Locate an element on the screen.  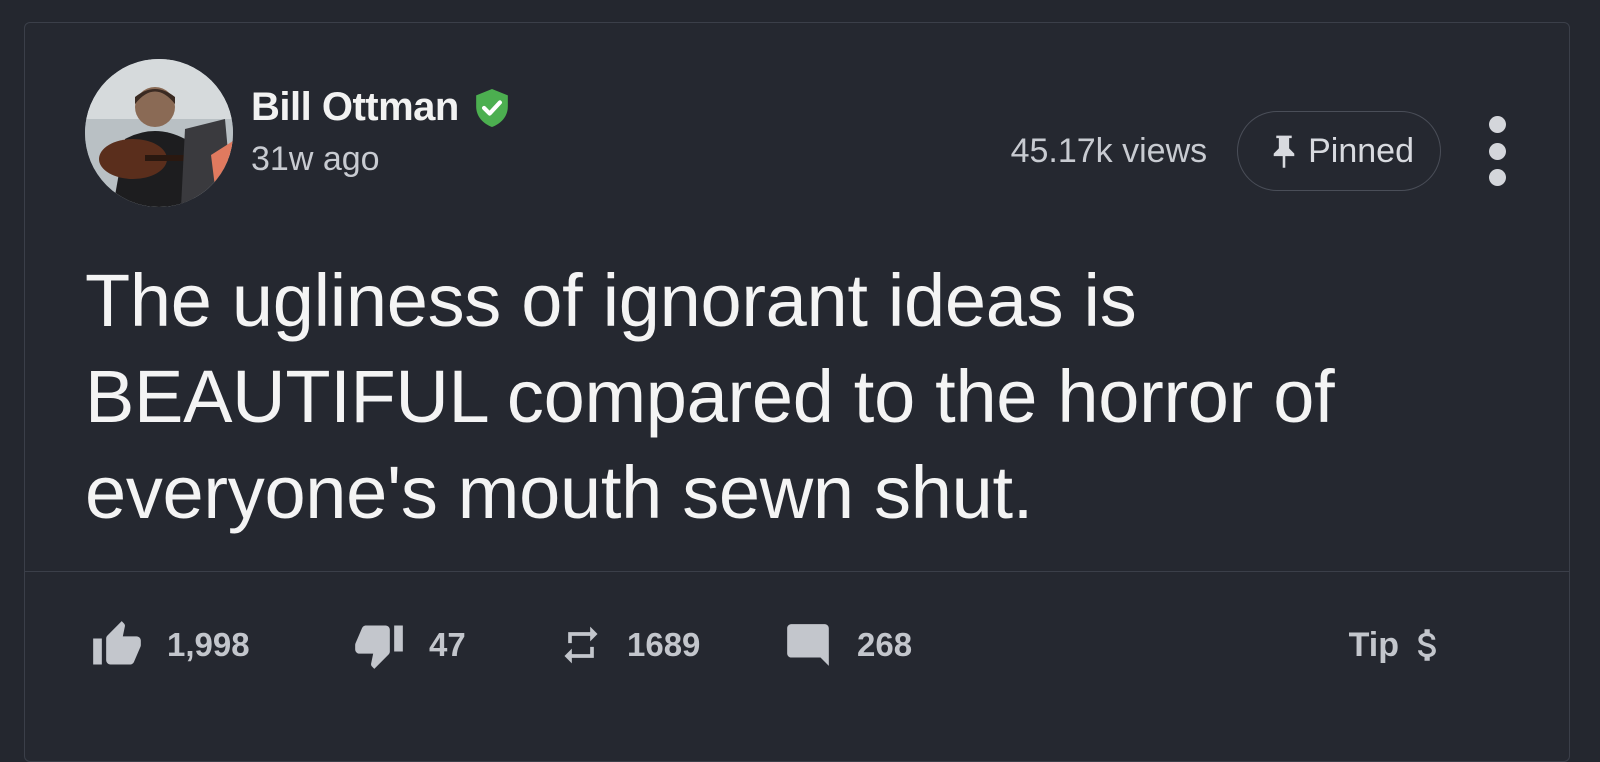
comment-button: 268 is located at coordinates (847, 645).